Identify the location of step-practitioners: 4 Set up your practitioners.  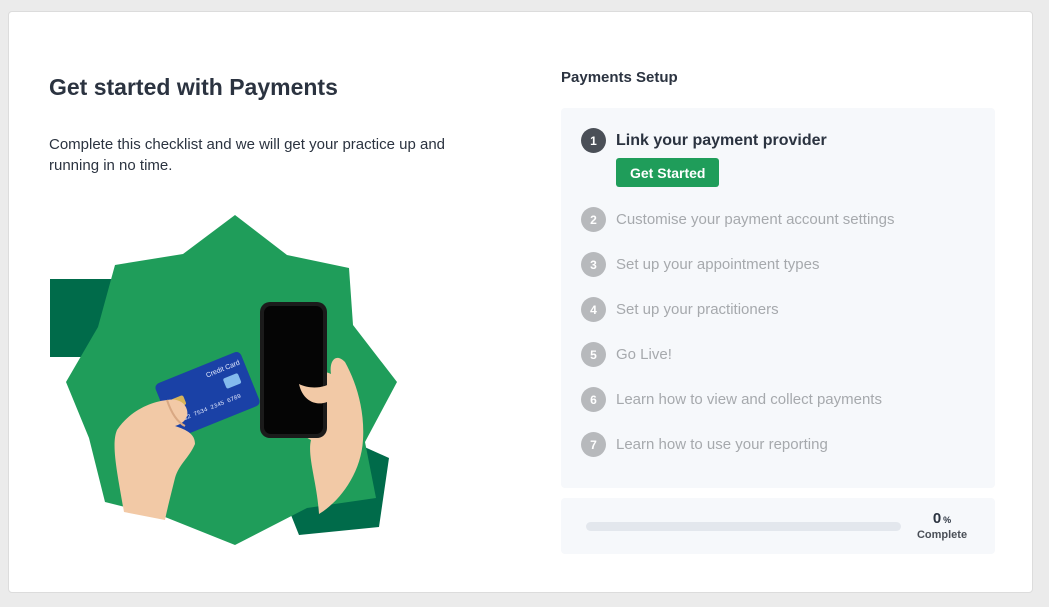
(680, 309).